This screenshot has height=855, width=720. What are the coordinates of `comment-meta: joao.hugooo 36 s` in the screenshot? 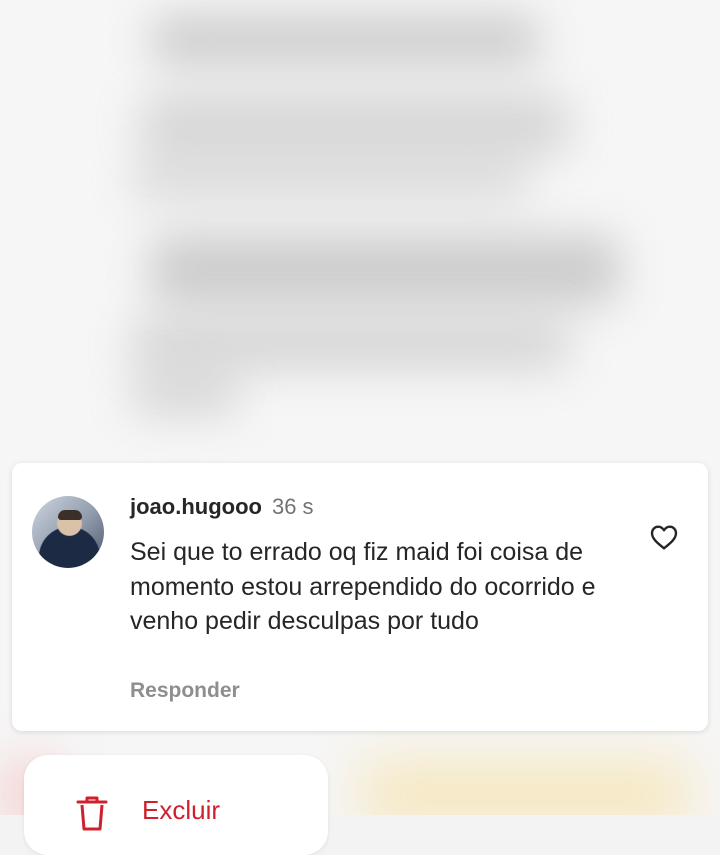 It's located at (222, 507).